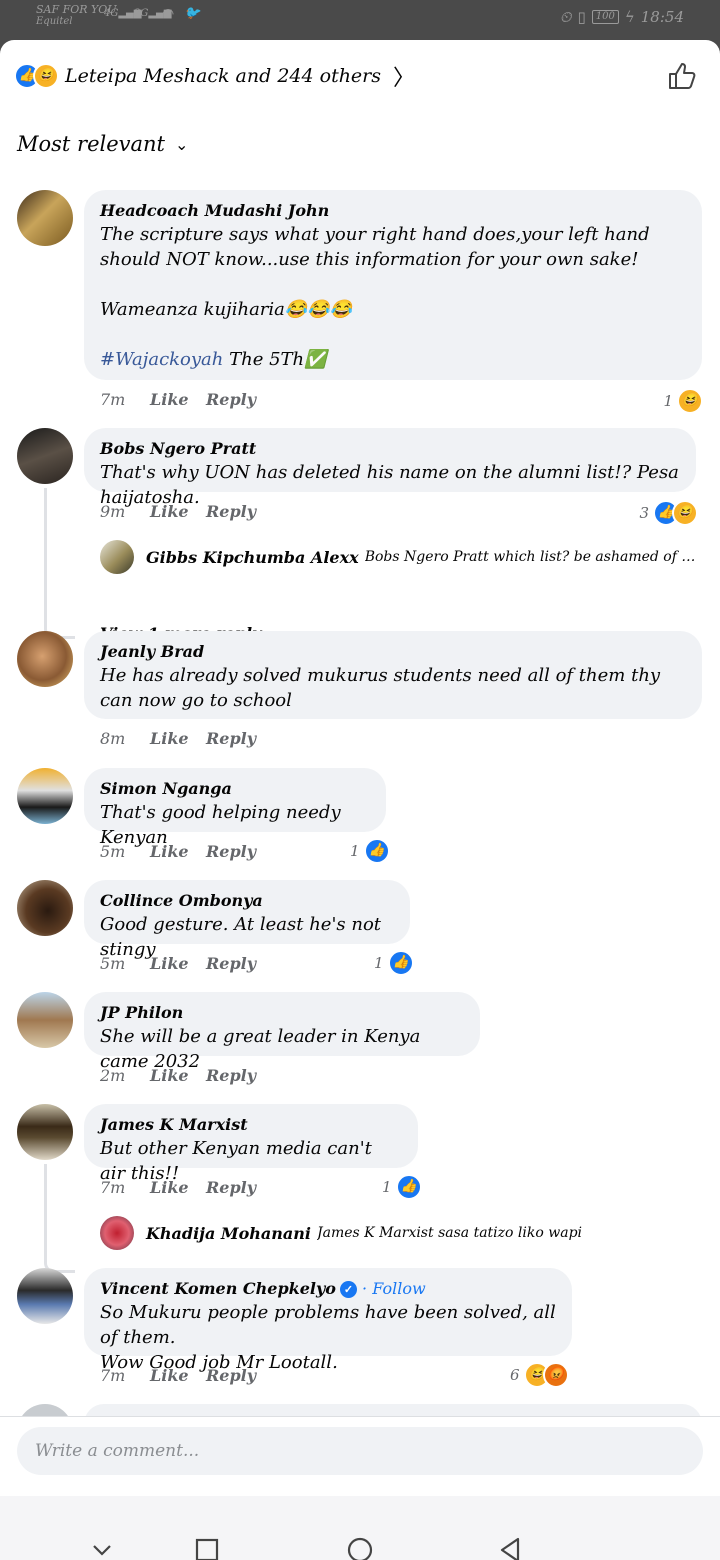 The height and width of the screenshot is (1560, 720). Describe the element at coordinates (161, 359) in the screenshot. I see `hashtag-link: #Wajackoyah` at that location.